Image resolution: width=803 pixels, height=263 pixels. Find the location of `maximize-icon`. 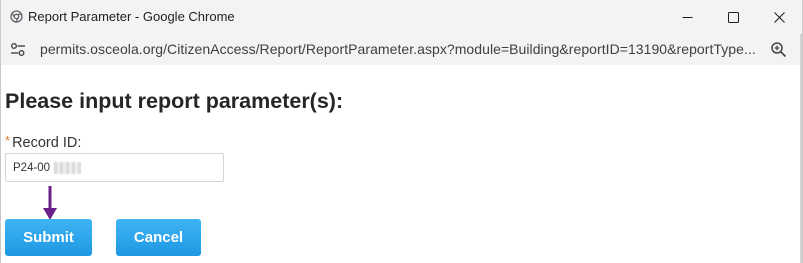

maximize-icon is located at coordinates (733, 17).